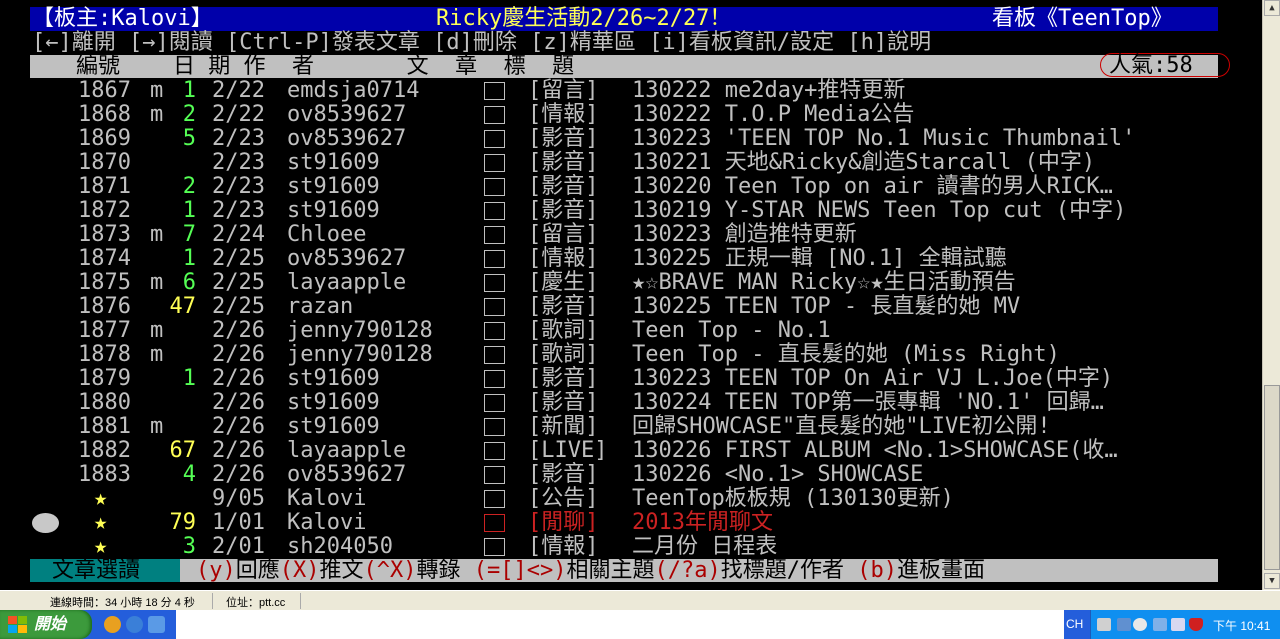 The width and height of the screenshot is (1280, 639). I want to click on expand-tray-icon, so click(1140, 624).